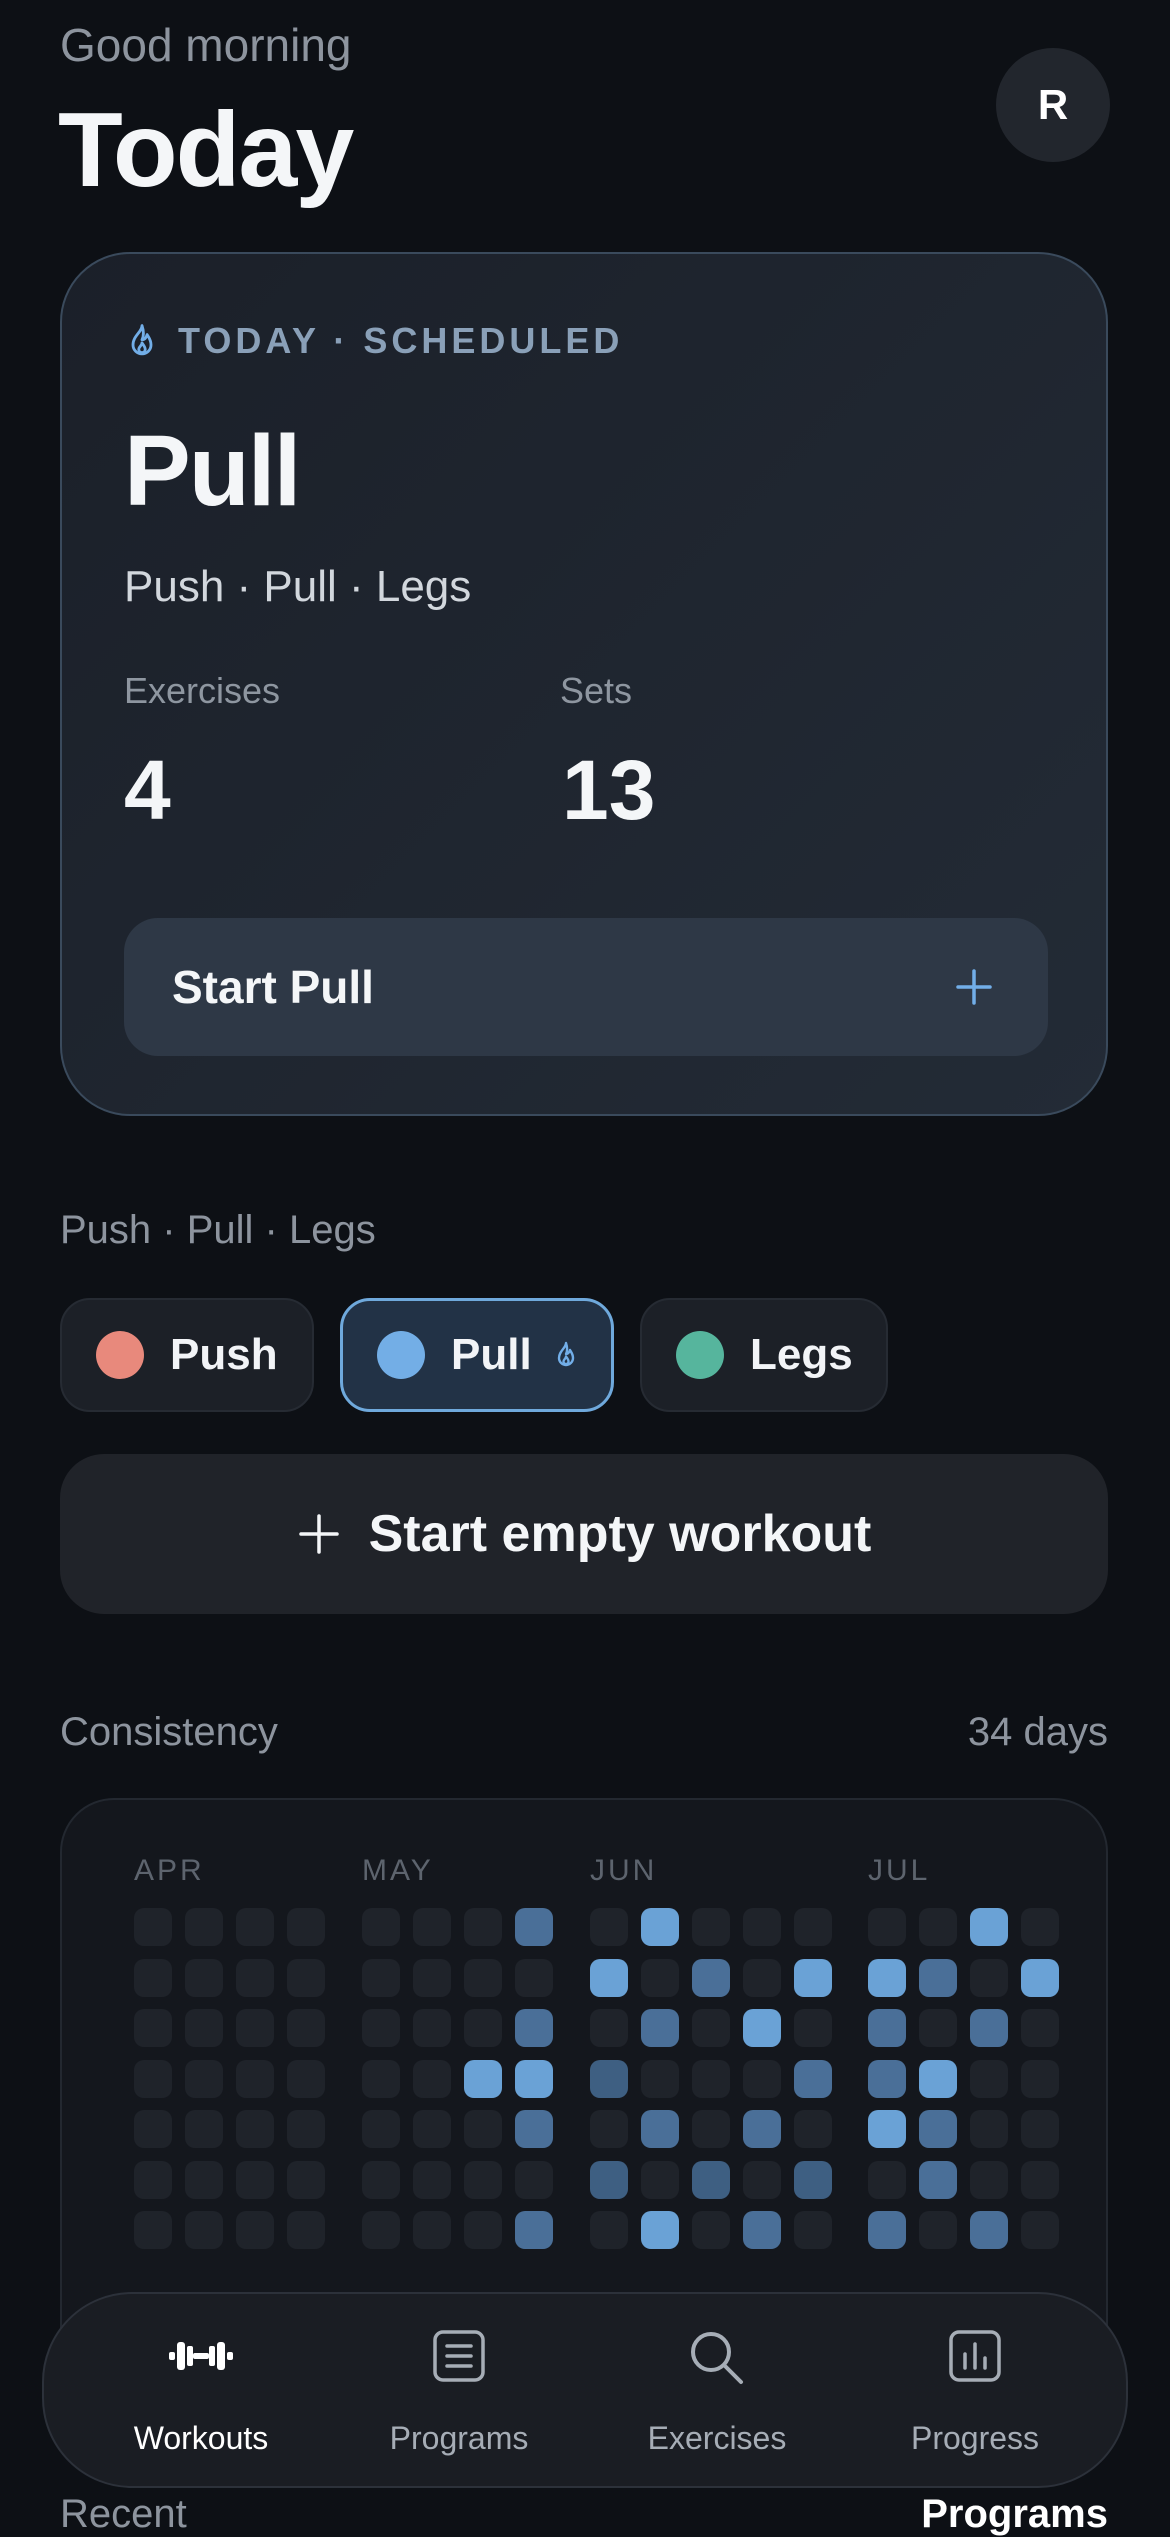 This screenshot has width=1170, height=2537. I want to click on nav-exercises: Exercises, so click(717, 2392).